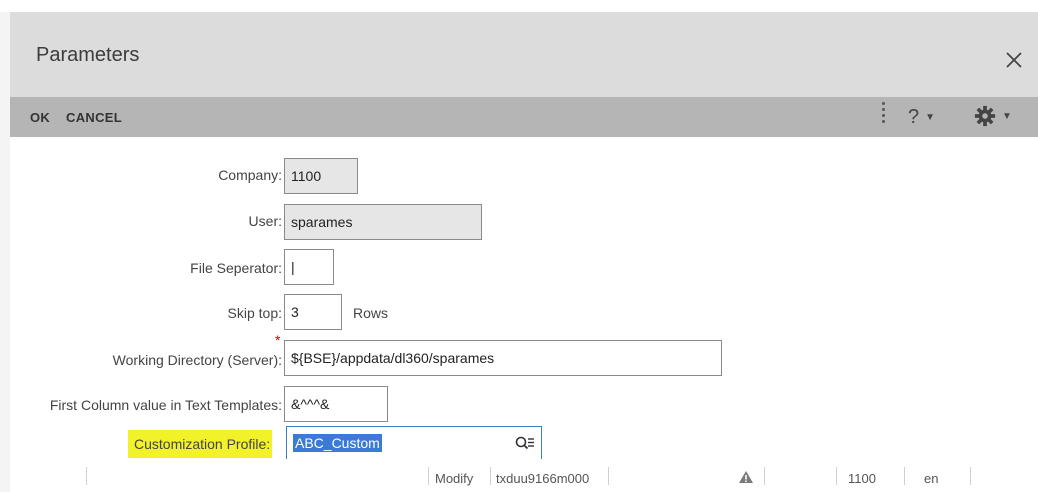 The image size is (1038, 492). I want to click on customization-profile-value: ABC_Custom, so click(337, 443).